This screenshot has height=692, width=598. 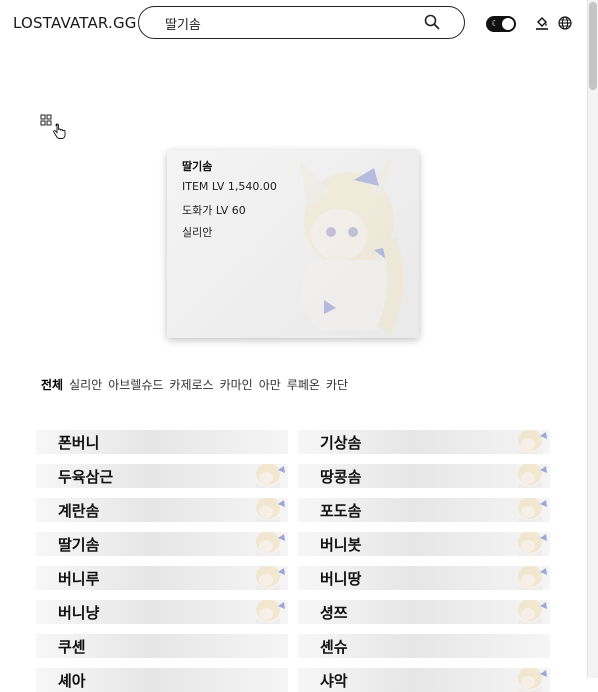 I want to click on character-list-item: 땅콩솜, so click(x=424, y=476).